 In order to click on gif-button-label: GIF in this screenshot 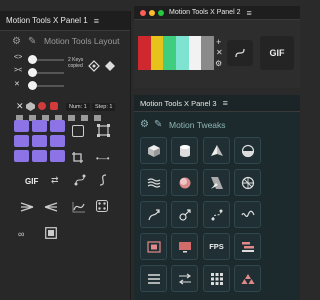, I will do `click(277, 53)`.